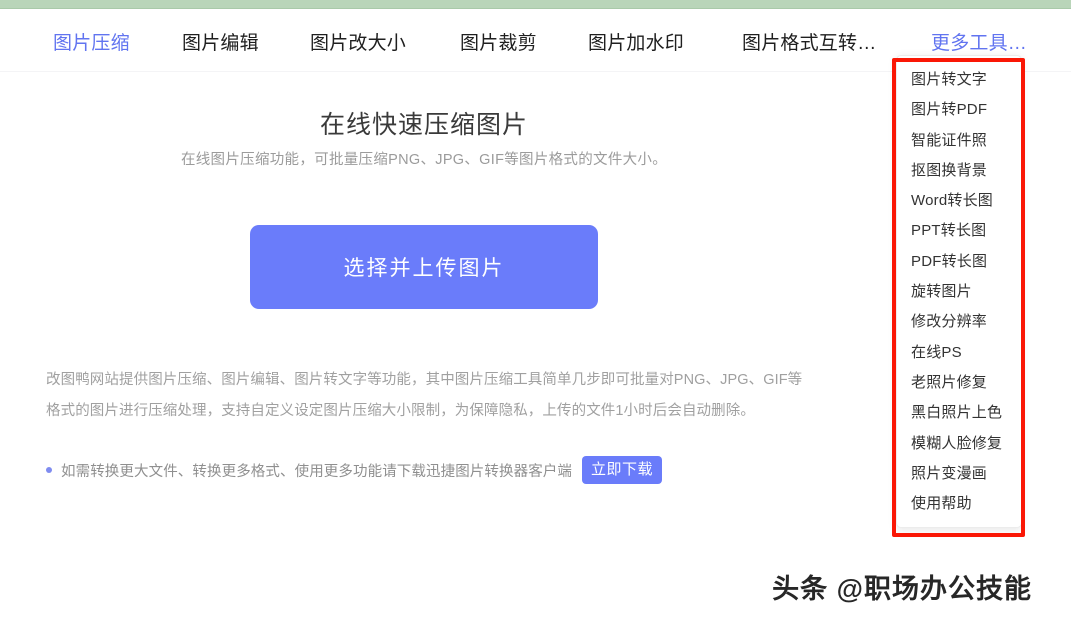 Image resolution: width=1071 pixels, height=622 pixels. Describe the element at coordinates (959, 504) in the screenshot. I see `dropdown-item-14: 使用帮助` at that location.